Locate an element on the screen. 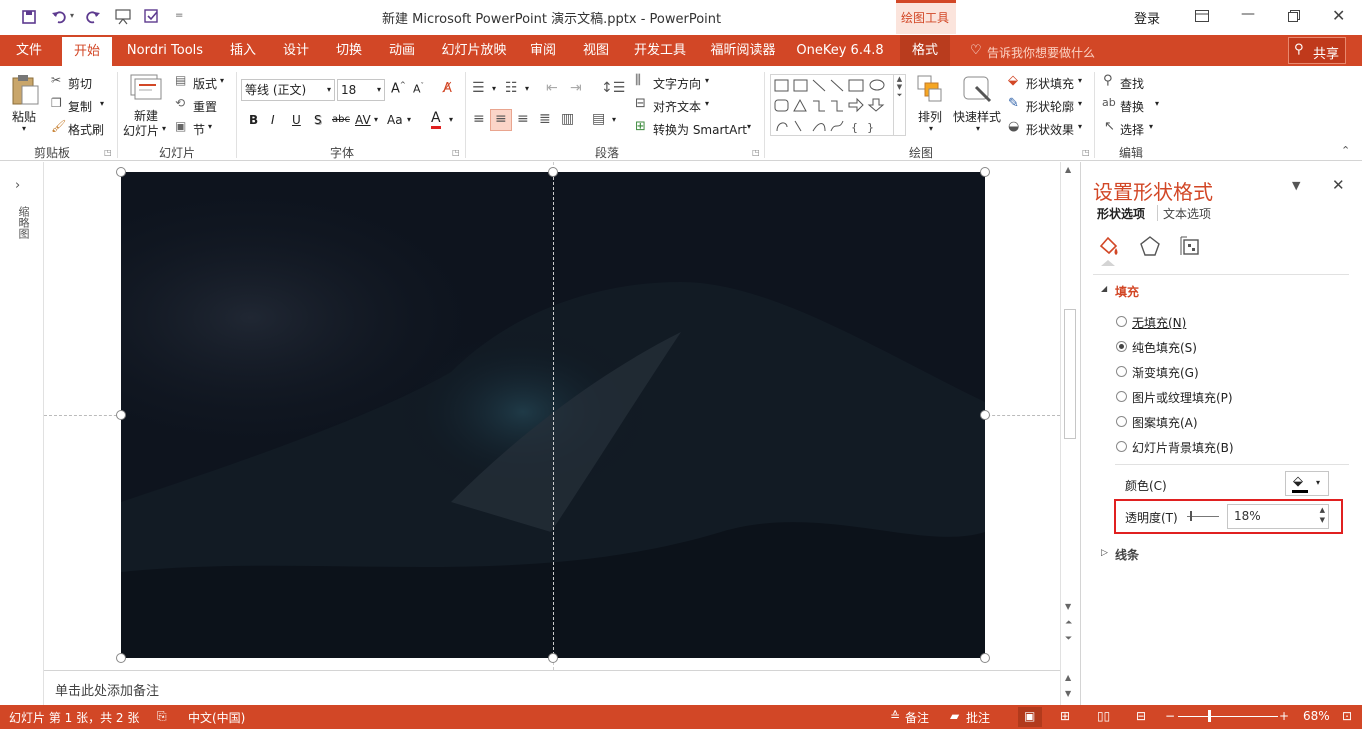 This screenshot has height=729, width=1362. shape-effects-icon: ◒ is located at coordinates (1013, 126).